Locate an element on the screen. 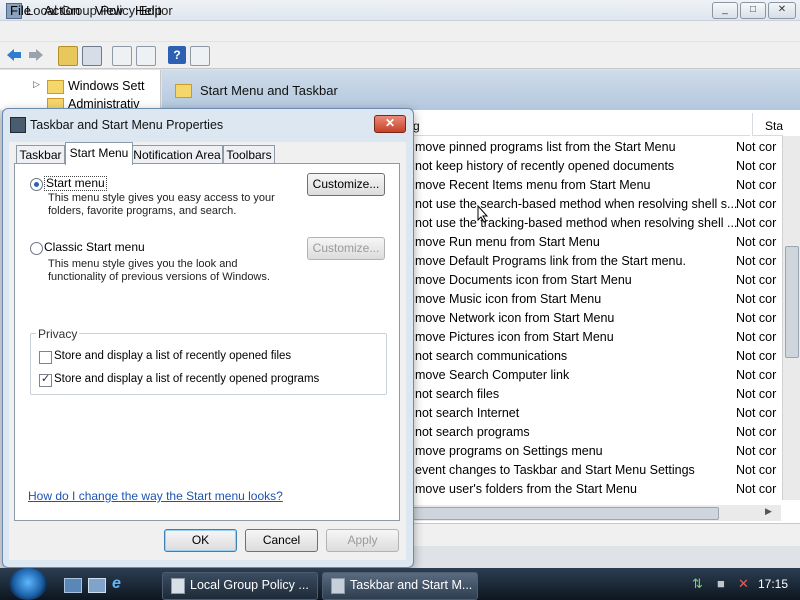  clock: 17:15 is located at coordinates (773, 584).